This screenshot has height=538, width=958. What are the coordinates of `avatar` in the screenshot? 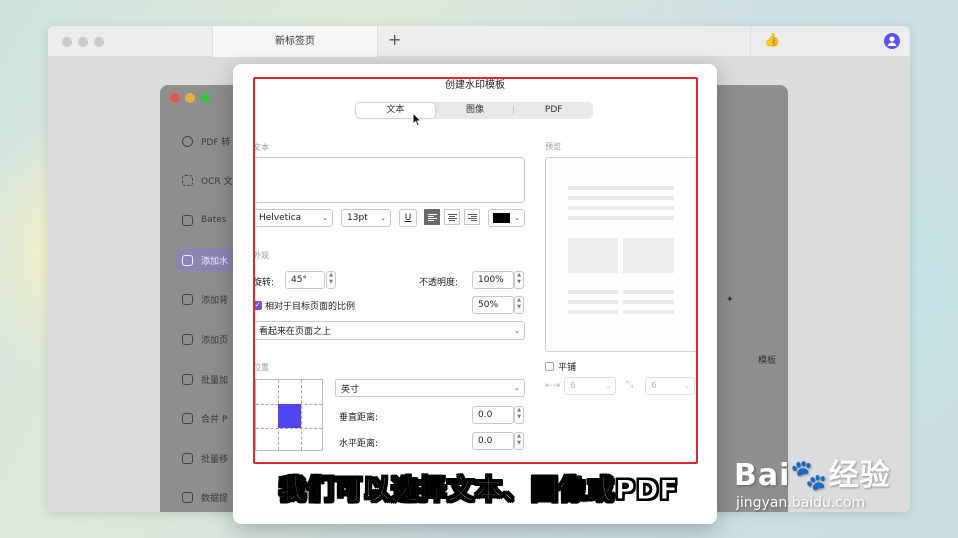 It's located at (892, 41).